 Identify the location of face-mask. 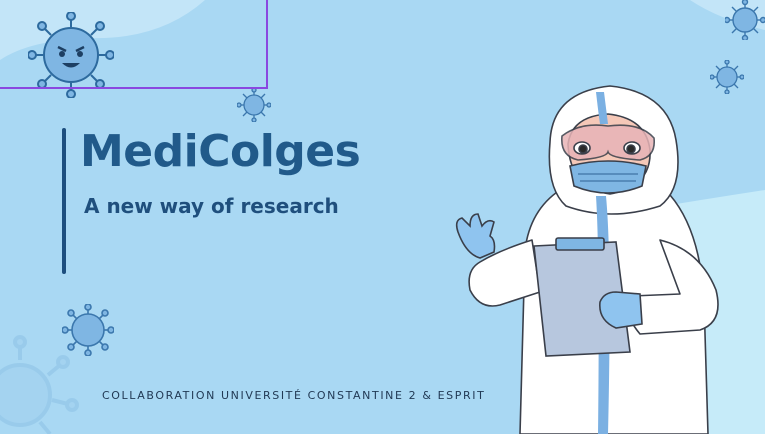
(608, 177).